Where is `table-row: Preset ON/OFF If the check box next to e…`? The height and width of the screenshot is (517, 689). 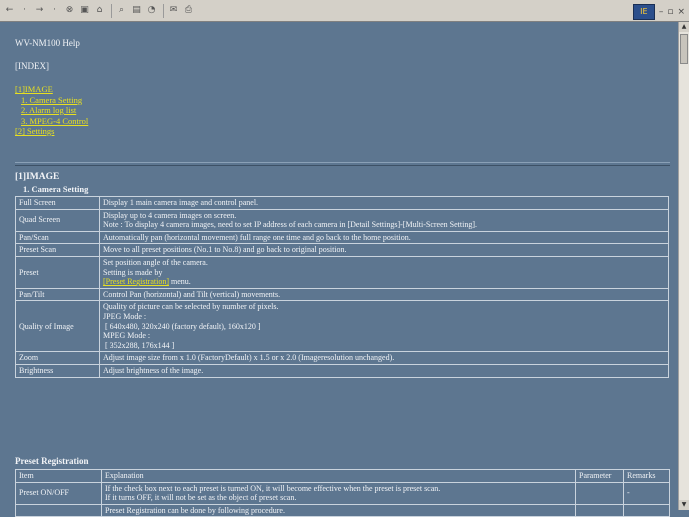 table-row: Preset ON/OFF If the check box next to e… is located at coordinates (342, 493).